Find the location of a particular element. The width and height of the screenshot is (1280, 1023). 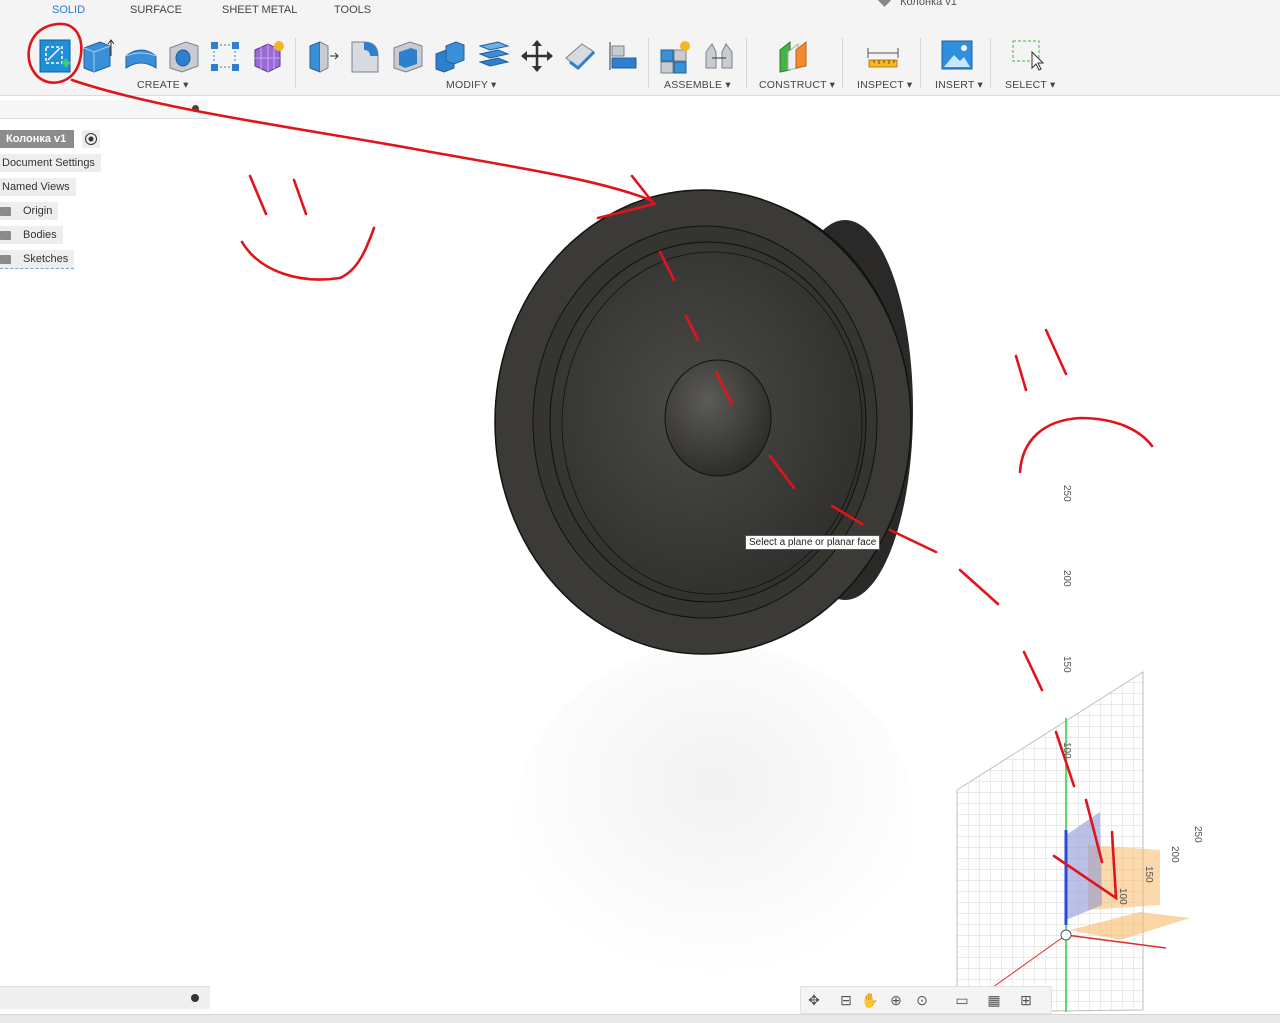

fillet-button is located at coordinates (365, 56).